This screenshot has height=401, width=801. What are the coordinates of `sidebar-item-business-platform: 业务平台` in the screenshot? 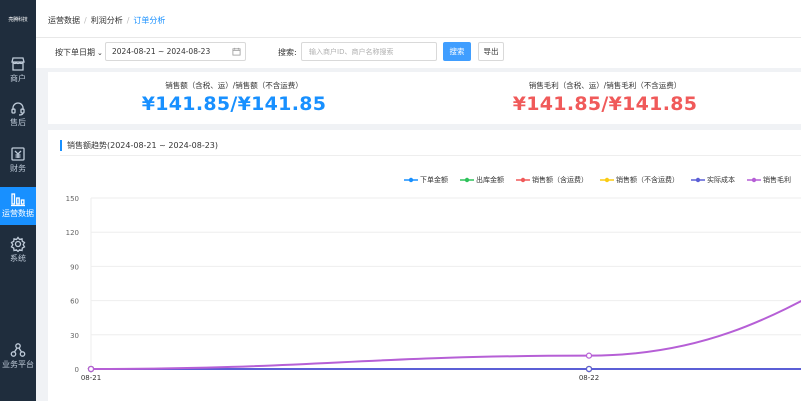 It's located at (18, 357).